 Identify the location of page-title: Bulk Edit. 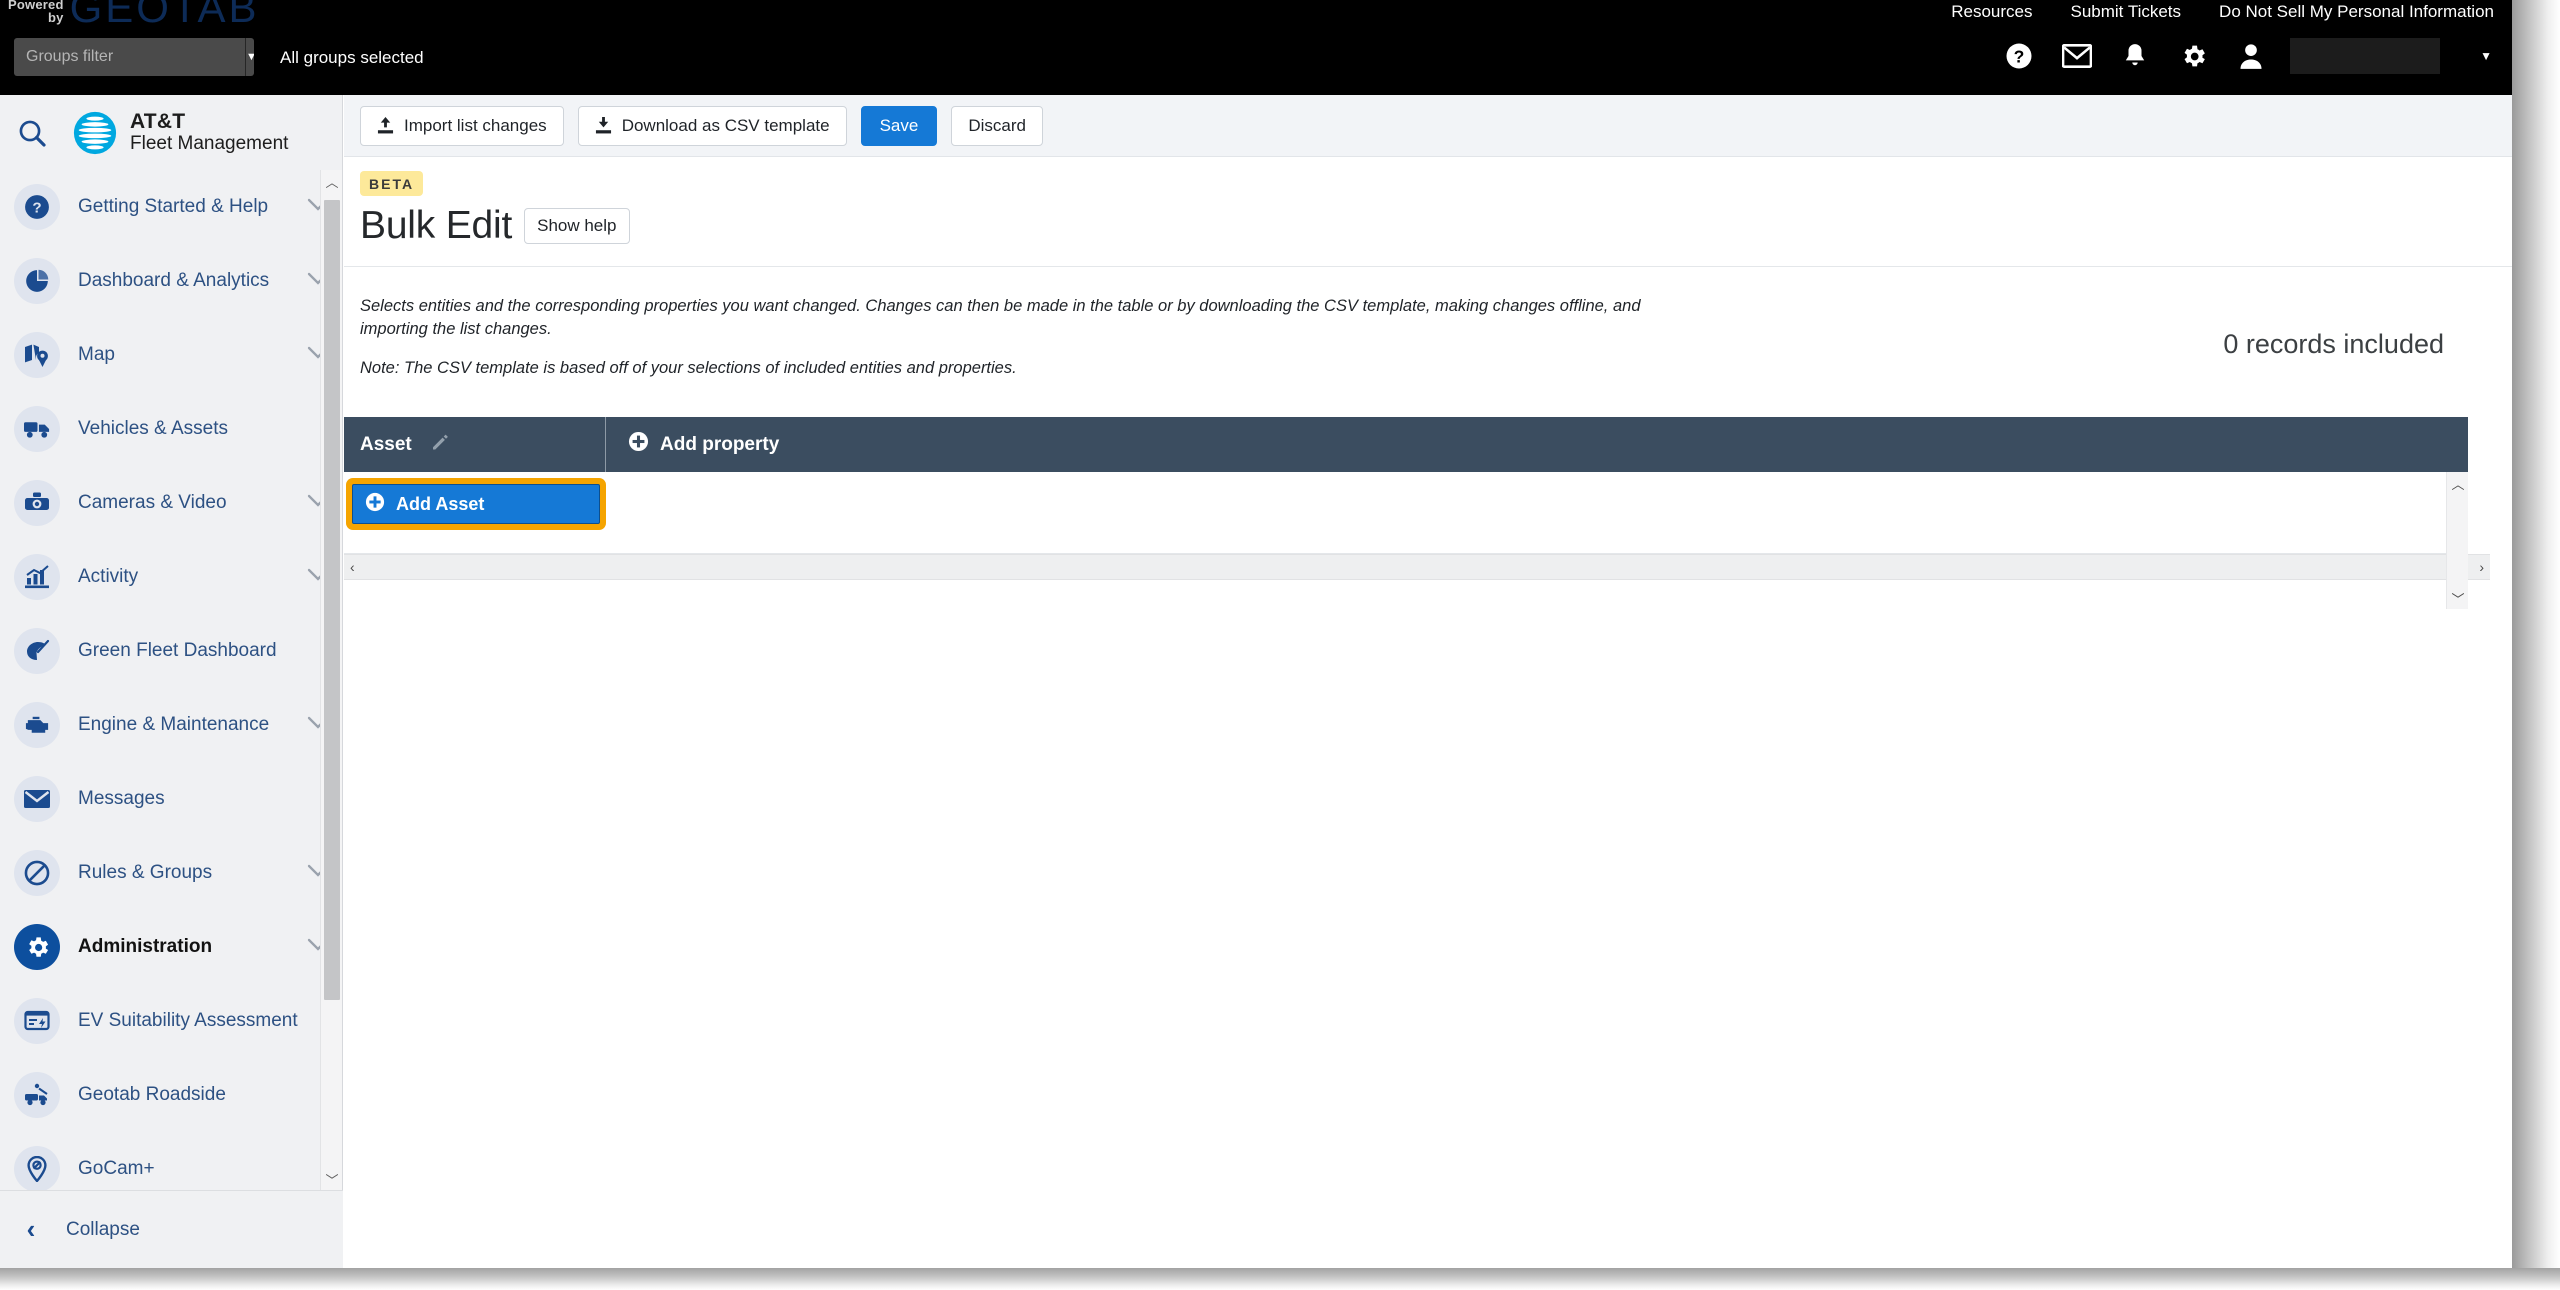
(436, 225).